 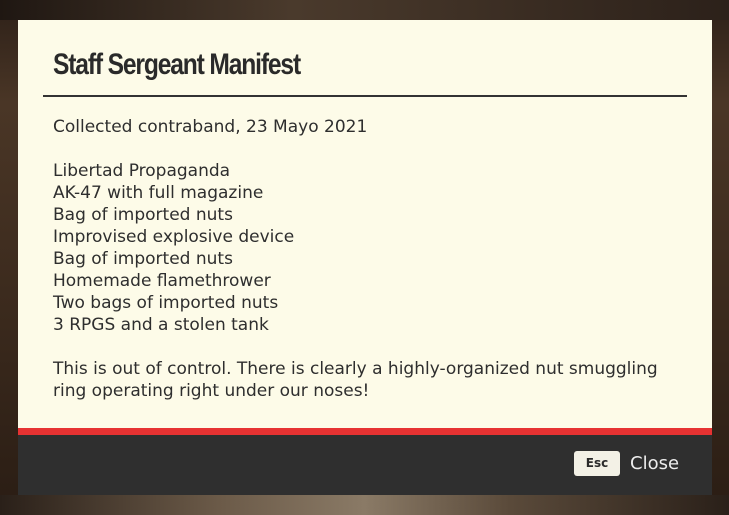 I want to click on torn-paper-edge, so click(x=365, y=24).